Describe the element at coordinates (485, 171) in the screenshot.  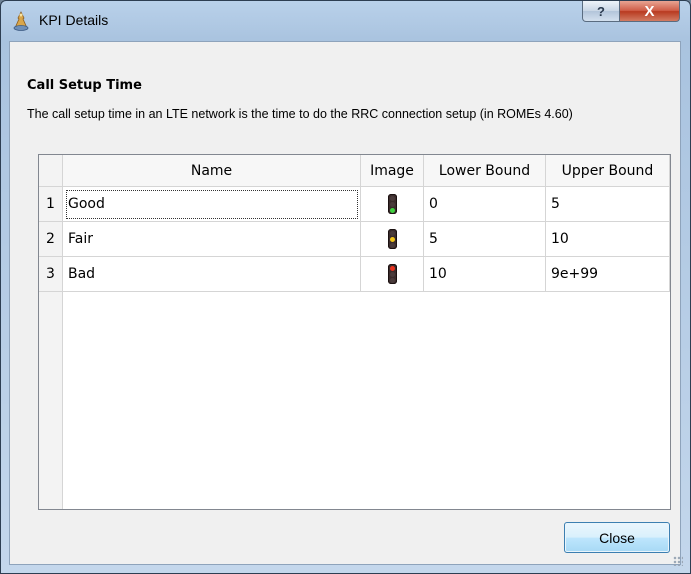
I see `column-header-lower-bound: Lower Bound` at that location.